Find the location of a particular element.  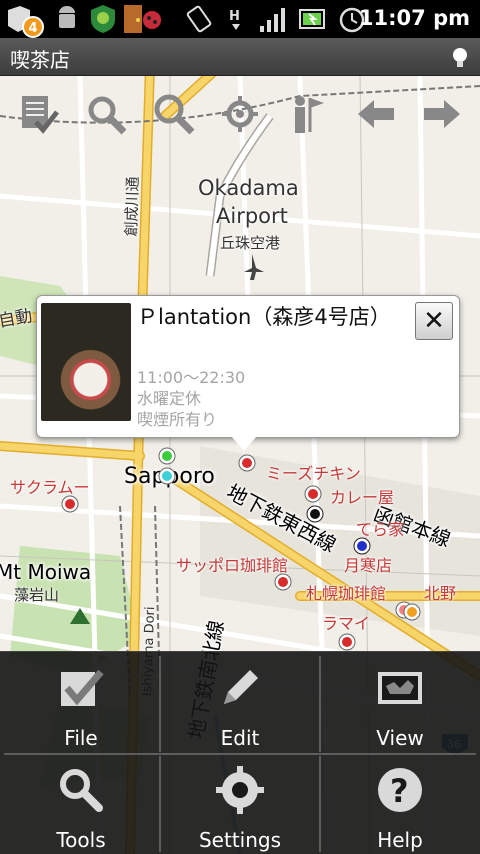

map-label-teraya: てら家 is located at coordinates (380, 529).